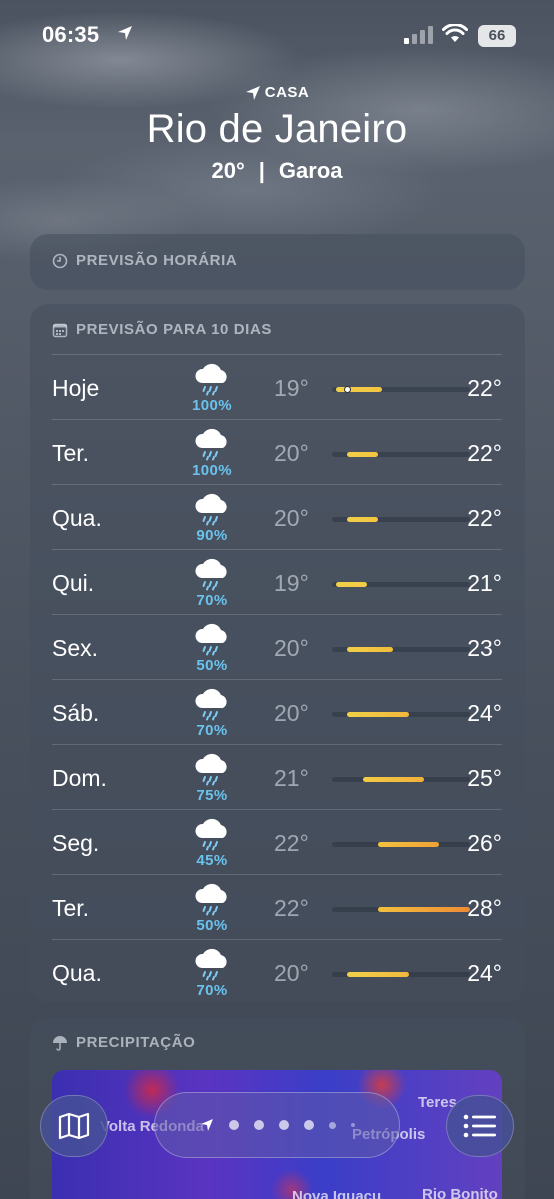 The image size is (554, 1199). I want to click on day-name: Dom., so click(79, 778).